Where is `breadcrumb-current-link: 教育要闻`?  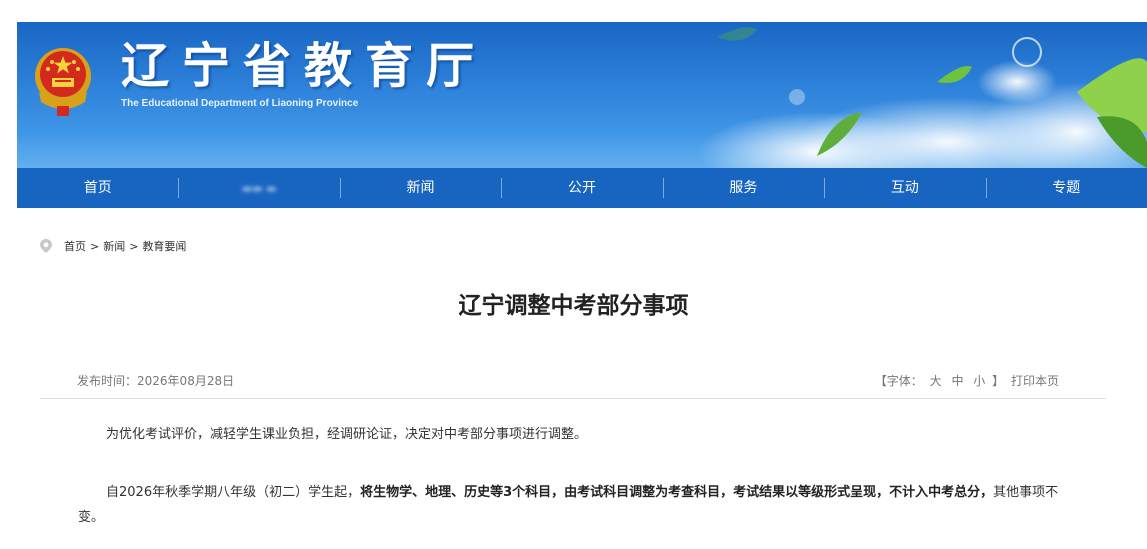 breadcrumb-current-link: 教育要闻 is located at coordinates (164, 246).